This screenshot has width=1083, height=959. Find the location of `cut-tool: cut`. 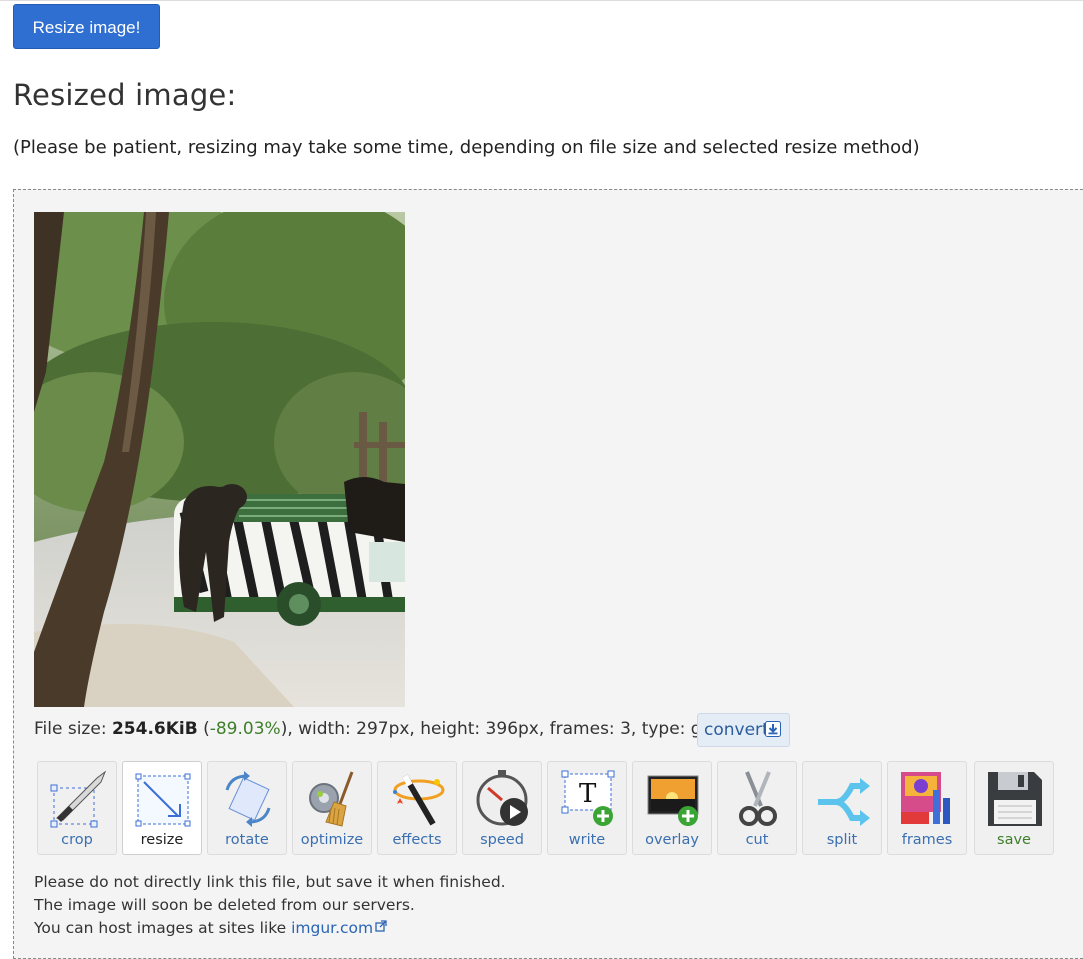

cut-tool: cut is located at coordinates (757, 808).